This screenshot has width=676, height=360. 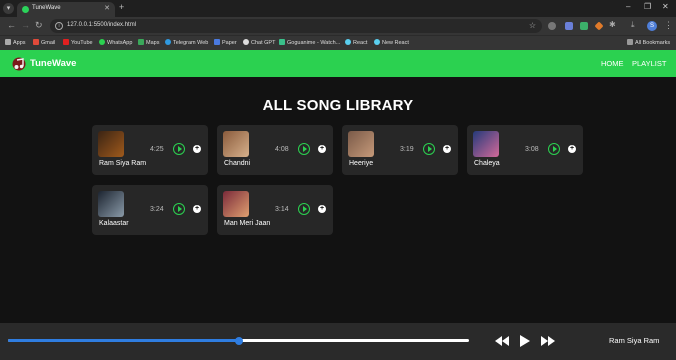 I want to click on orange-extension-icon, so click(x=599, y=26).